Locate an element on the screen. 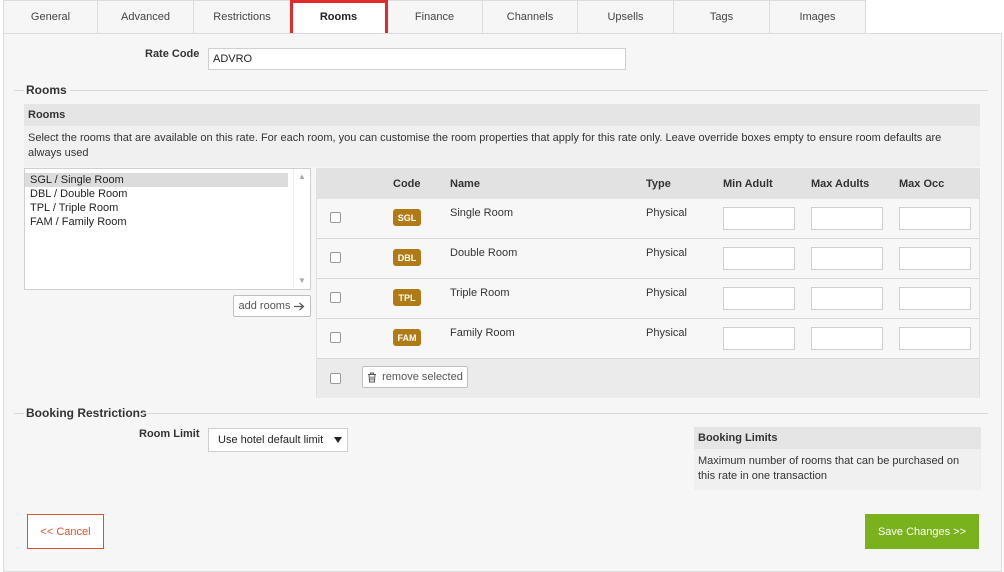  tab-label: Restrictions is located at coordinates (242, 17).